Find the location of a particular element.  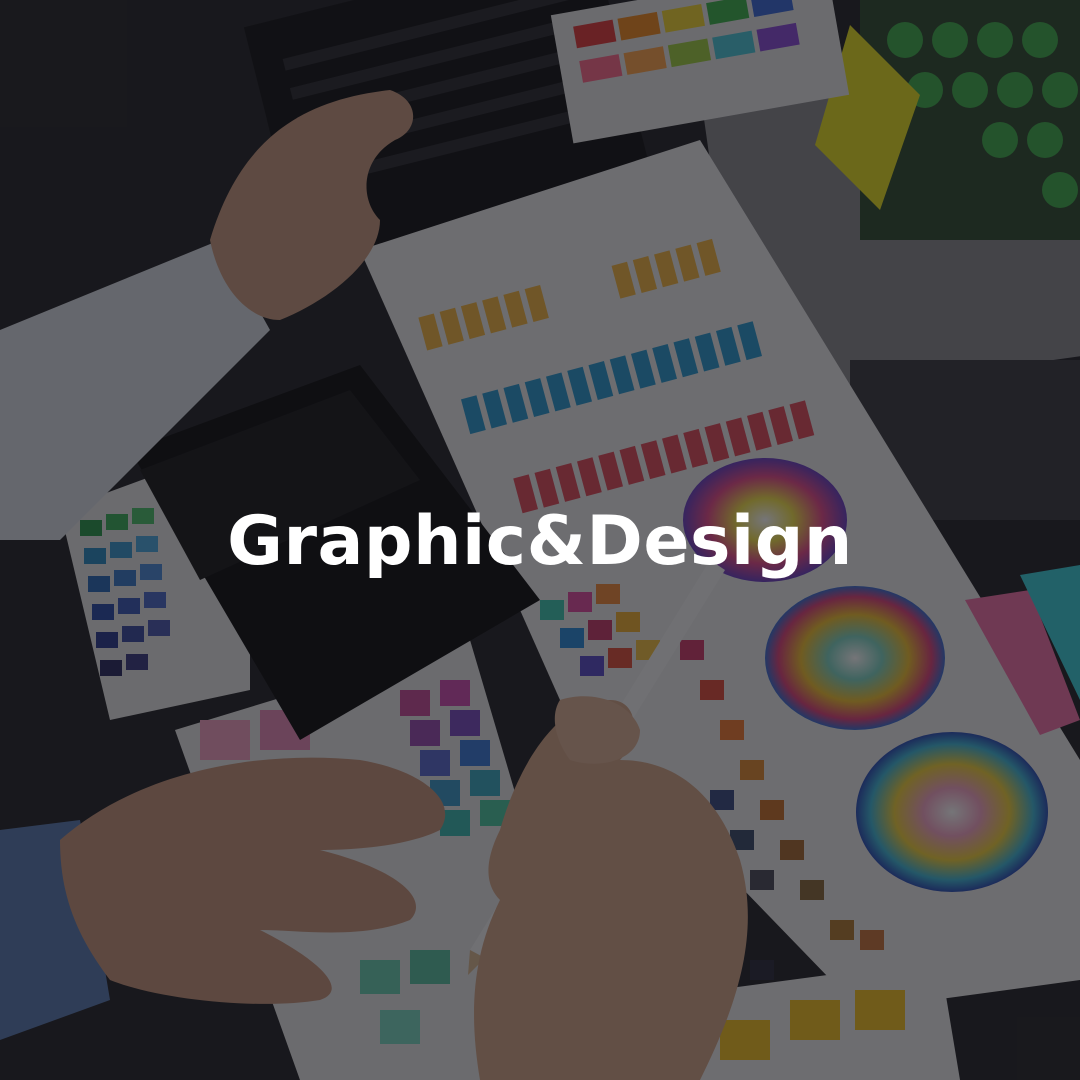

banner-title: Graphic&Design is located at coordinates (540, 541).